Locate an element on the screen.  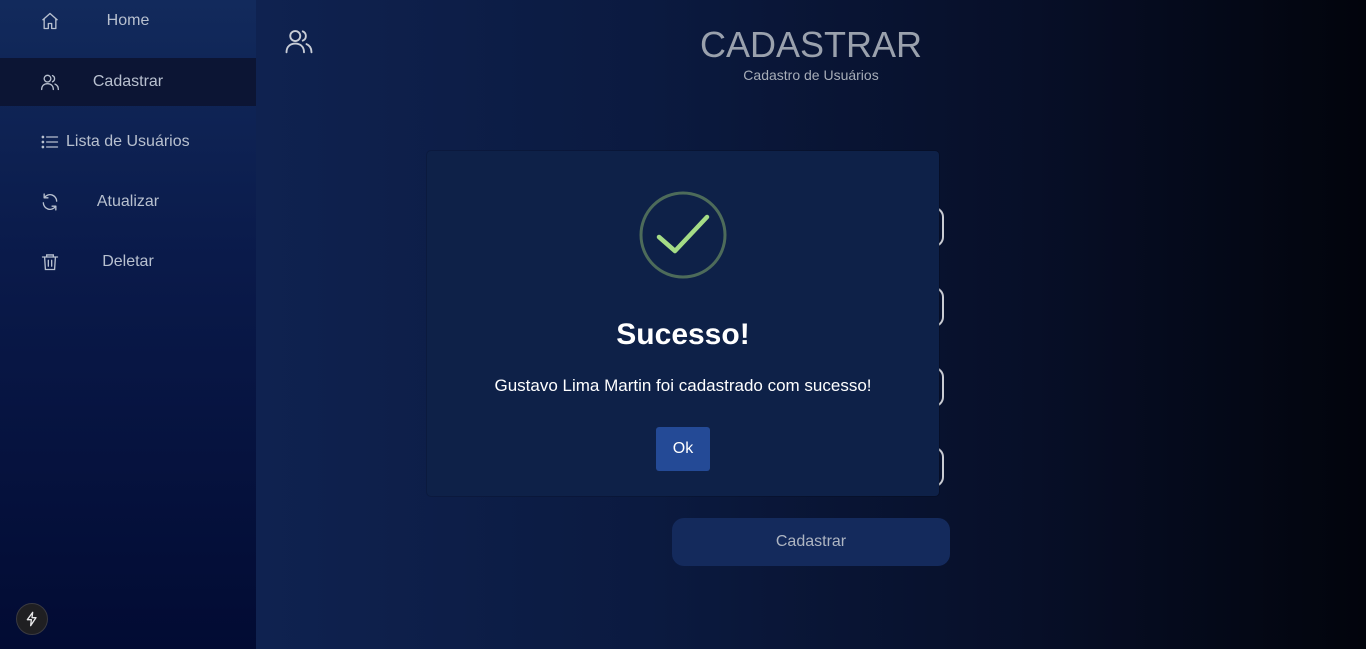
check-icon is located at coordinates (683, 235).